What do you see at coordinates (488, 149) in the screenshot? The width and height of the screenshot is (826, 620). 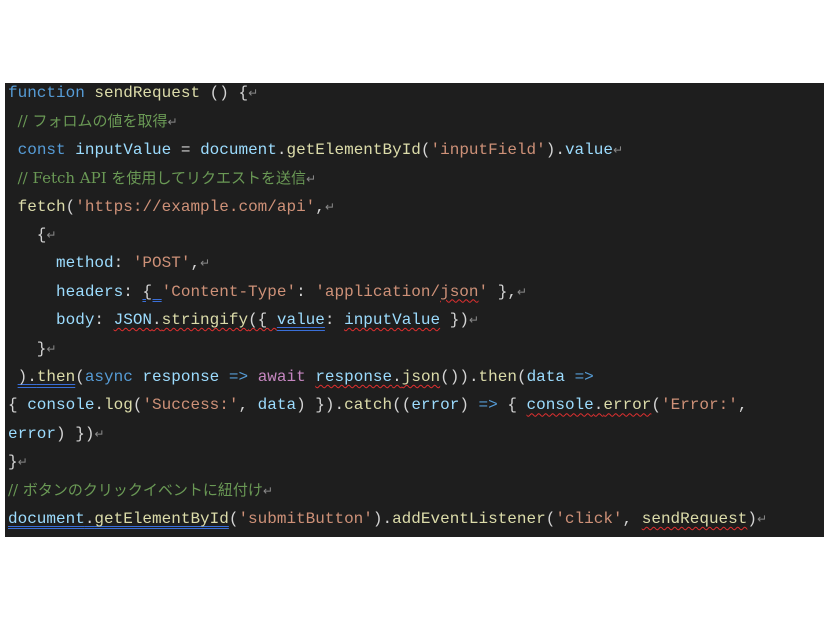 I see `code-token: 'inputField'` at bounding box center [488, 149].